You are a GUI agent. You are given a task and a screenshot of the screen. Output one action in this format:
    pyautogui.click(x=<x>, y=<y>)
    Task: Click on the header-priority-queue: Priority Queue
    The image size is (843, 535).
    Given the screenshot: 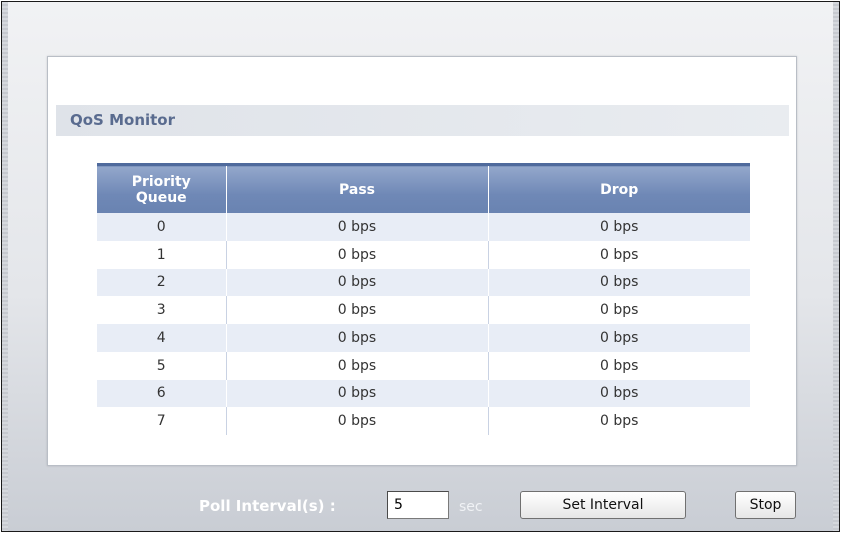 What is the action you would take?
    pyautogui.click(x=162, y=188)
    